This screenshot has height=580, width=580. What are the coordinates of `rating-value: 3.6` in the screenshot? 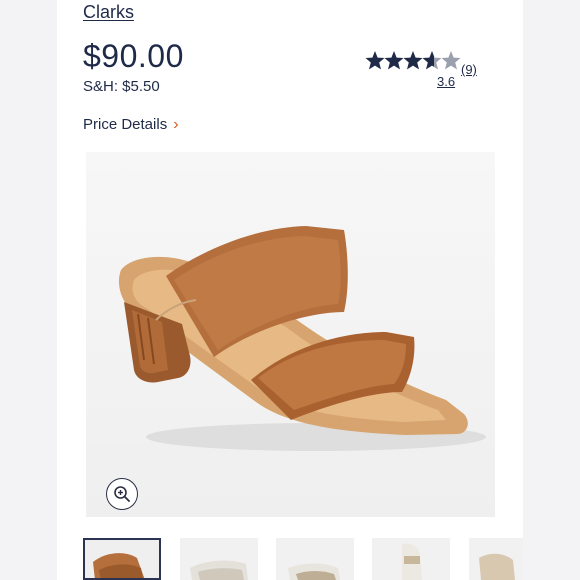 It's located at (446, 81).